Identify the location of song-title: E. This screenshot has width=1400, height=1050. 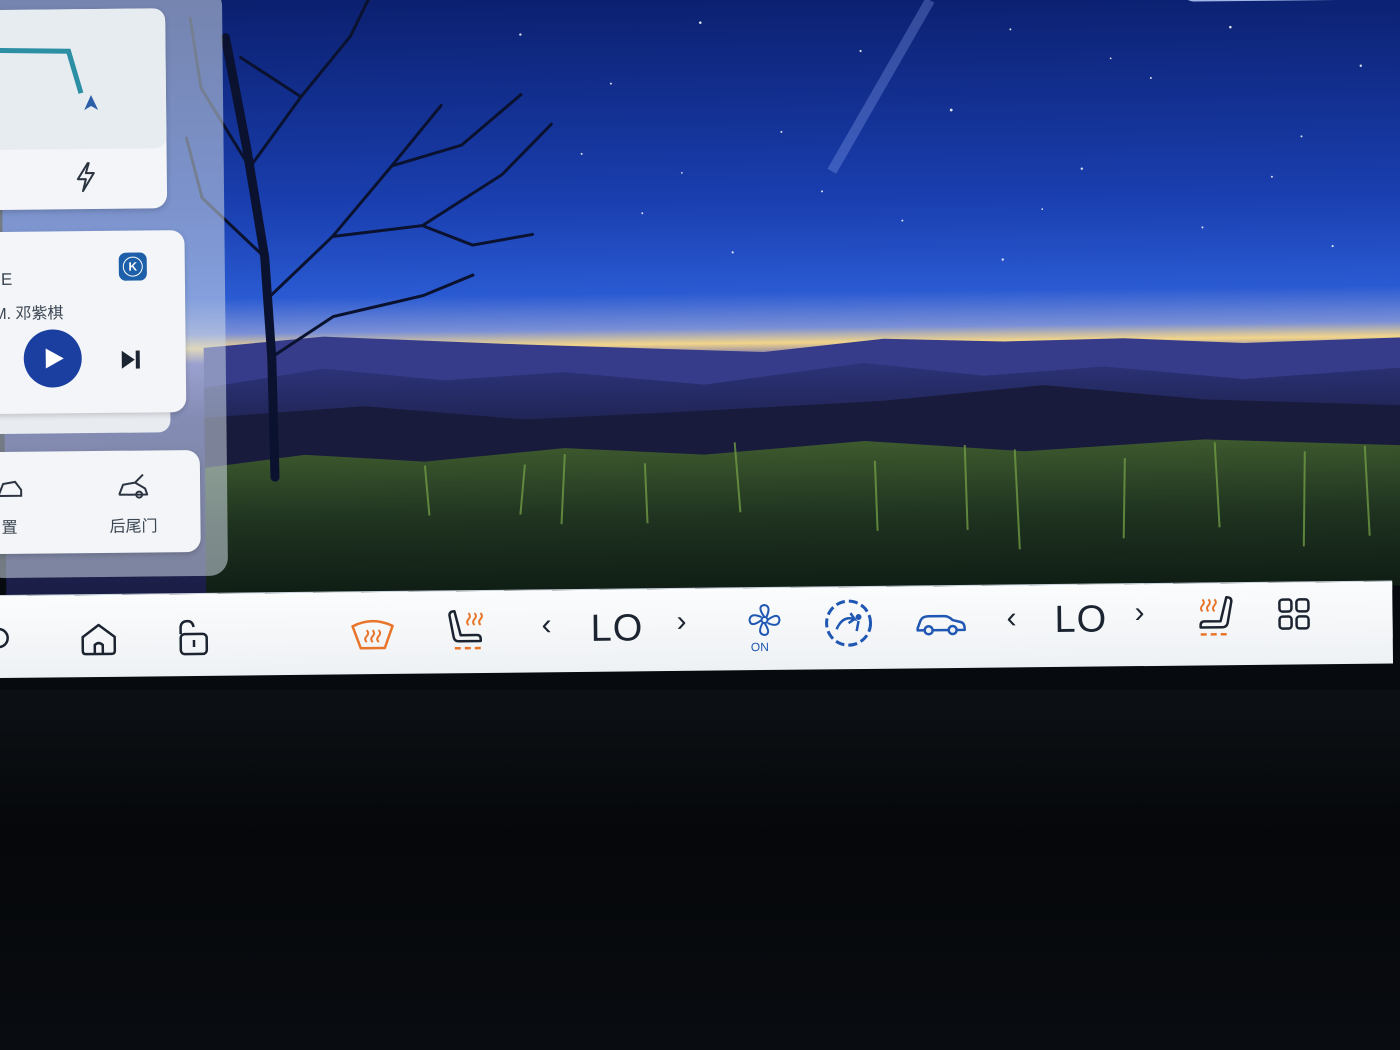
(6, 279).